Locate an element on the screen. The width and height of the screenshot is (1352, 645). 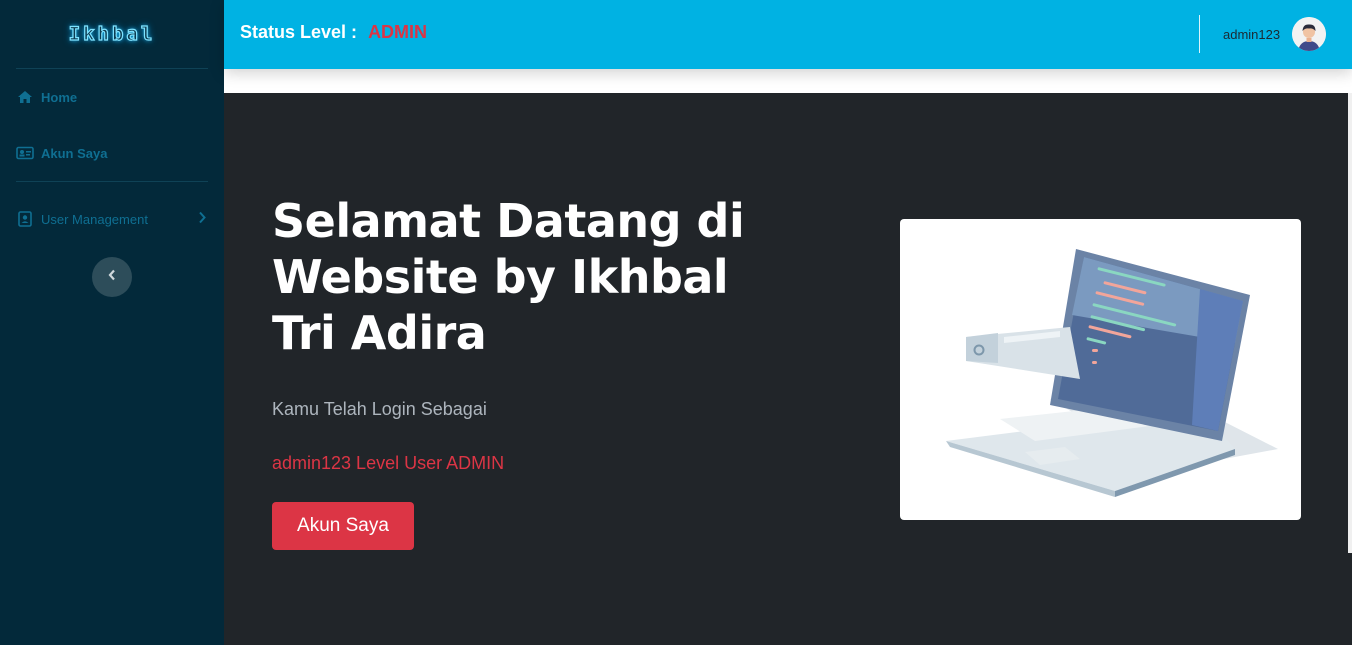
sidebar-item-akun-saya: Akun Saya is located at coordinates (112, 153).